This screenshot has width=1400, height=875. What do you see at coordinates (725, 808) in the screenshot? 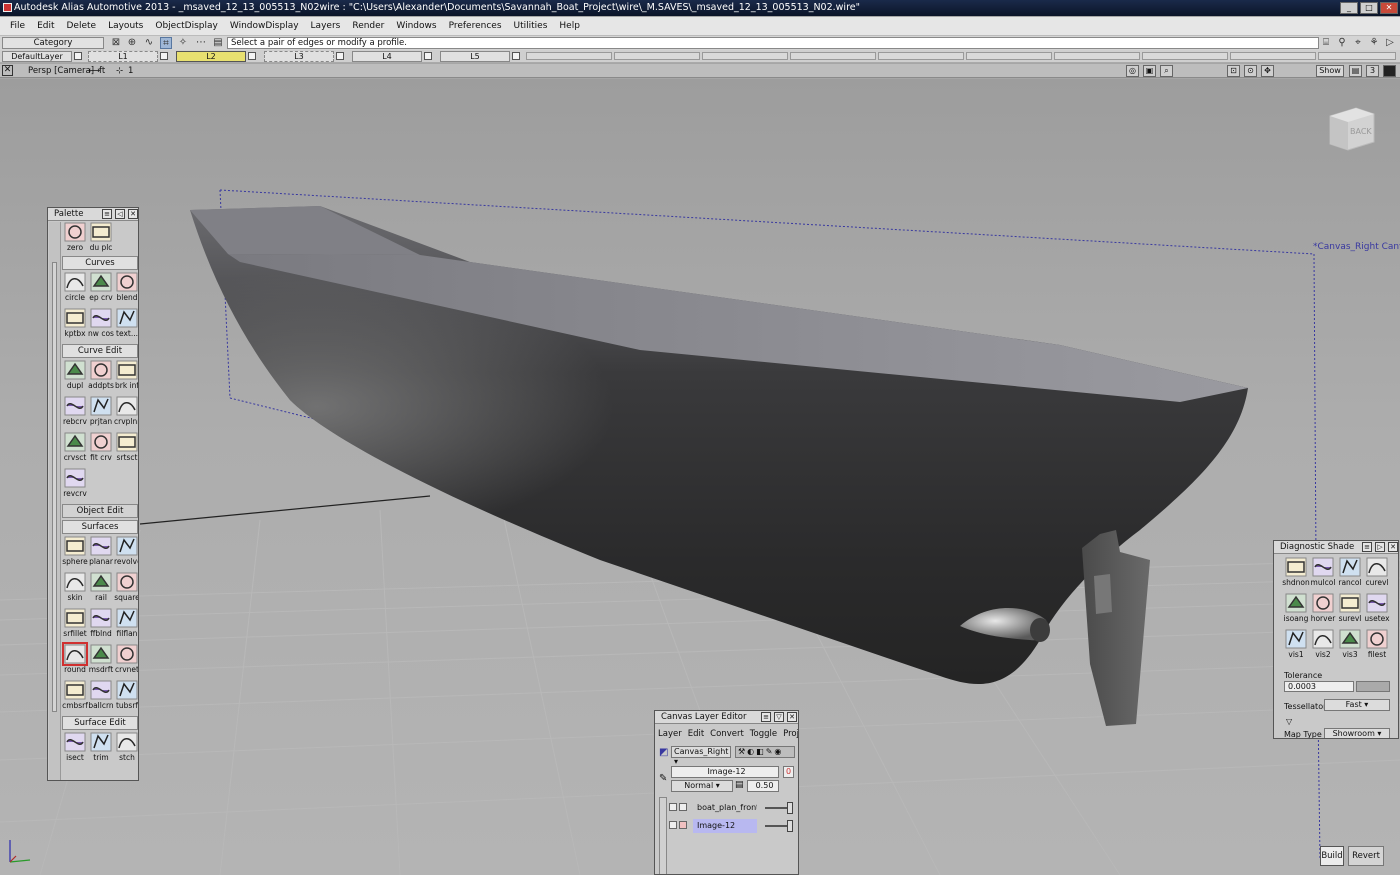
I see `canvas-layer-name: boat_plan_front_` at bounding box center [725, 808].